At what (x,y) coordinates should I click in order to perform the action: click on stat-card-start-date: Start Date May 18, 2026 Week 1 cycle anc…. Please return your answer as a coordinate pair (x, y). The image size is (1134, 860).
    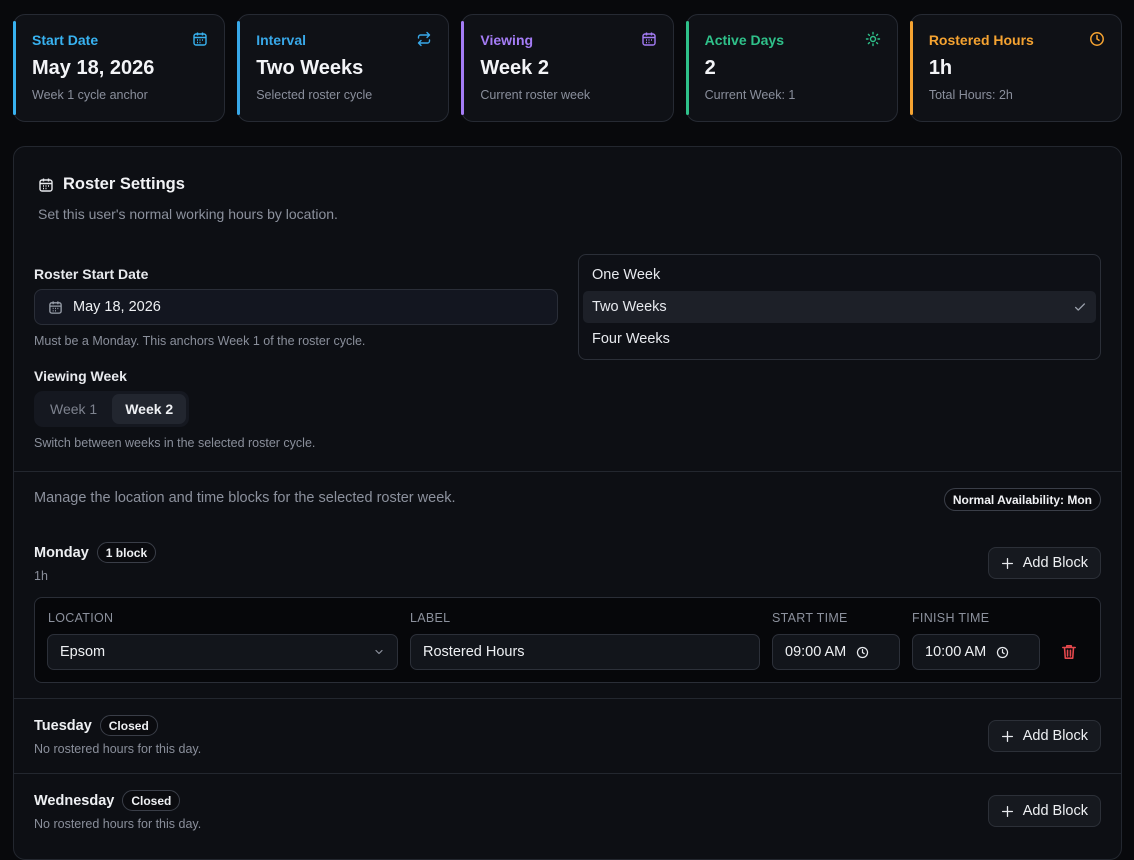
    Looking at the image, I should click on (119, 68).